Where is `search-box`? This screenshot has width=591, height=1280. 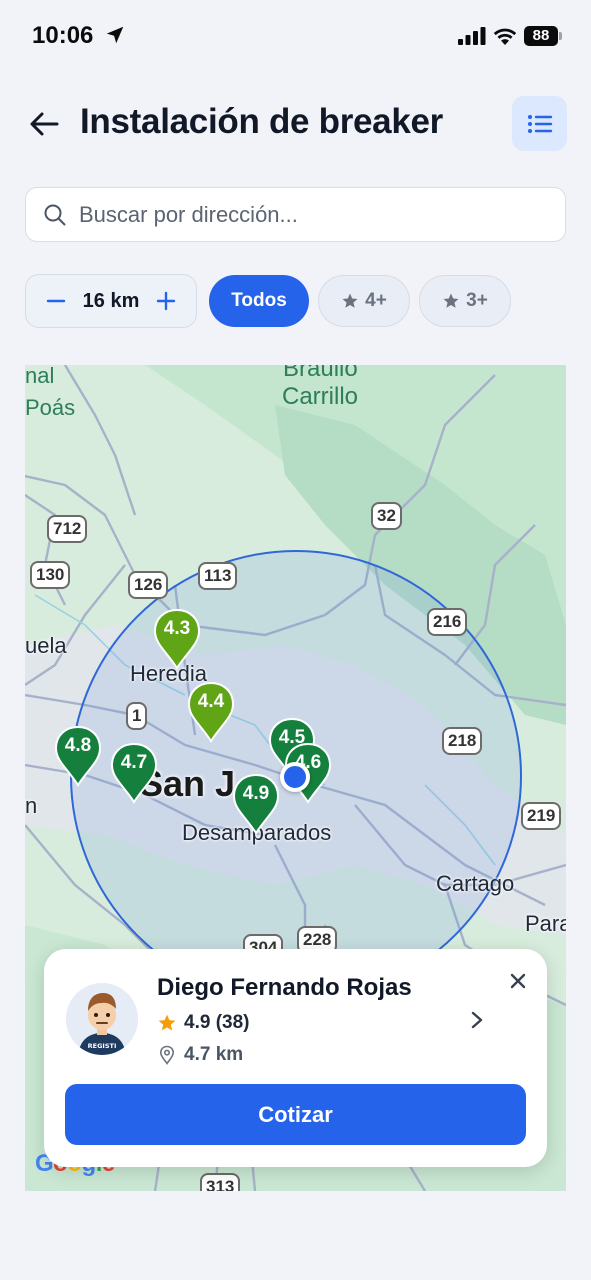 search-box is located at coordinates (295, 214).